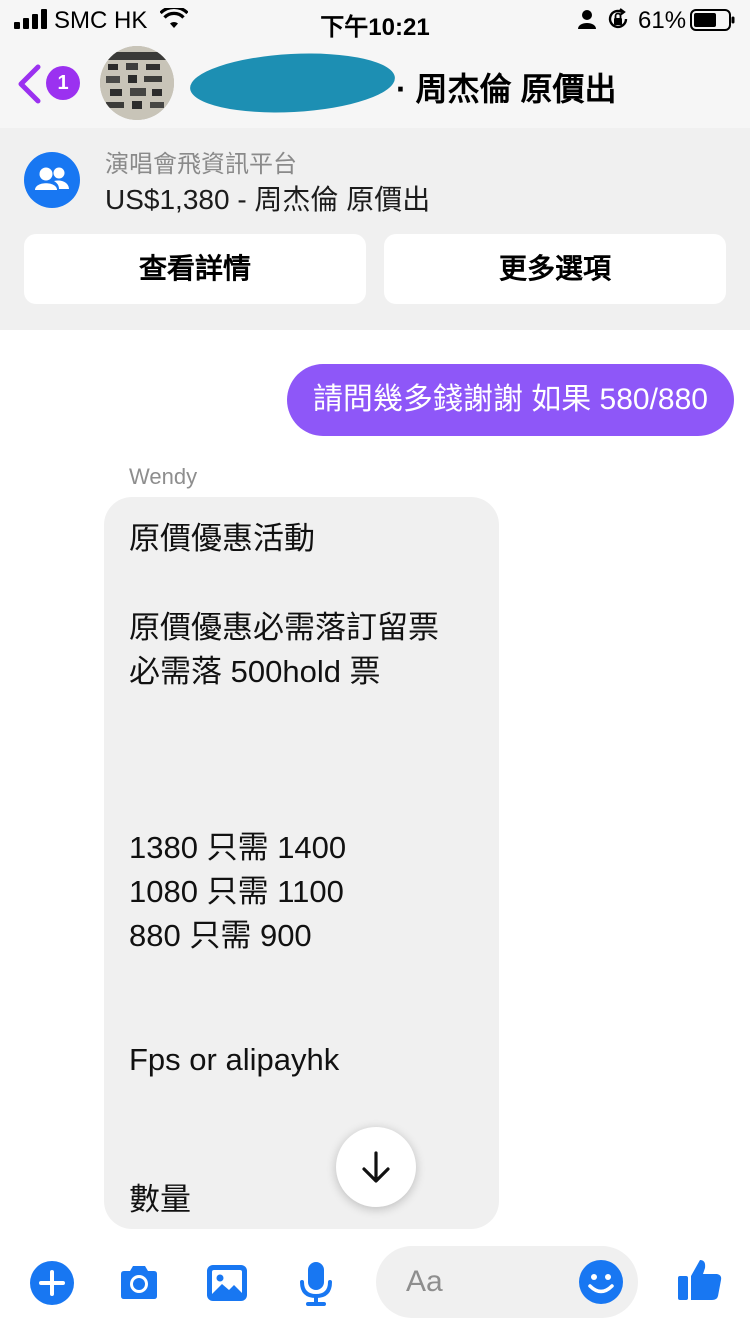 This screenshot has width=750, height=1334. Describe the element at coordinates (234, 1059) in the screenshot. I see `message-line: Fps or alipayhk` at that location.